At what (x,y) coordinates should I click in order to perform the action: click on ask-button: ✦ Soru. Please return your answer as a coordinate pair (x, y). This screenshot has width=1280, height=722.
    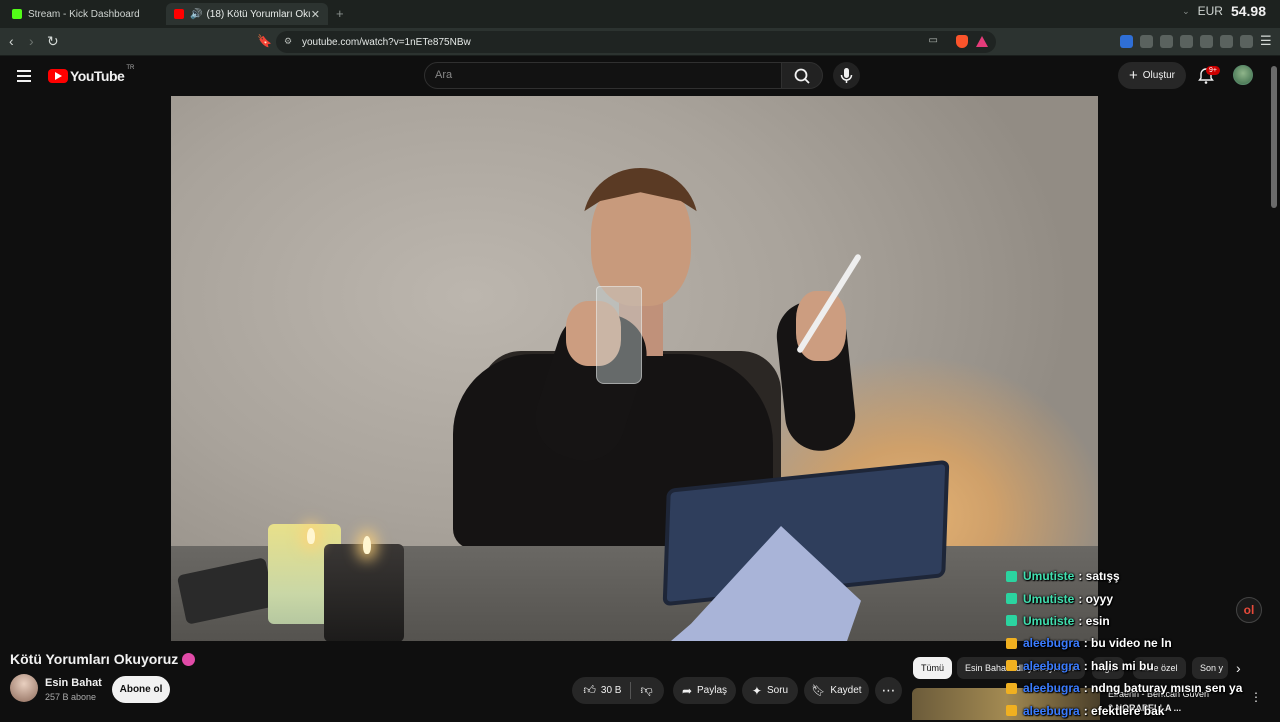
    Looking at the image, I should click on (770, 690).